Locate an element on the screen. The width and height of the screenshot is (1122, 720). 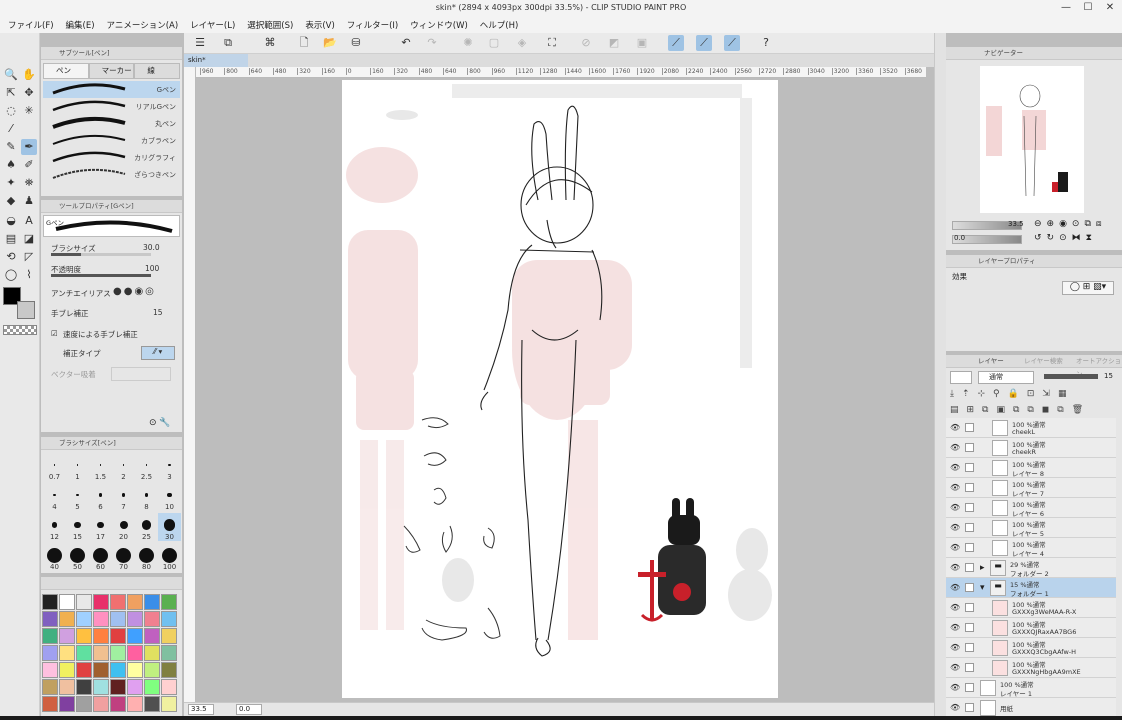
angle-value: 0.0 is located at coordinates (249, 709).